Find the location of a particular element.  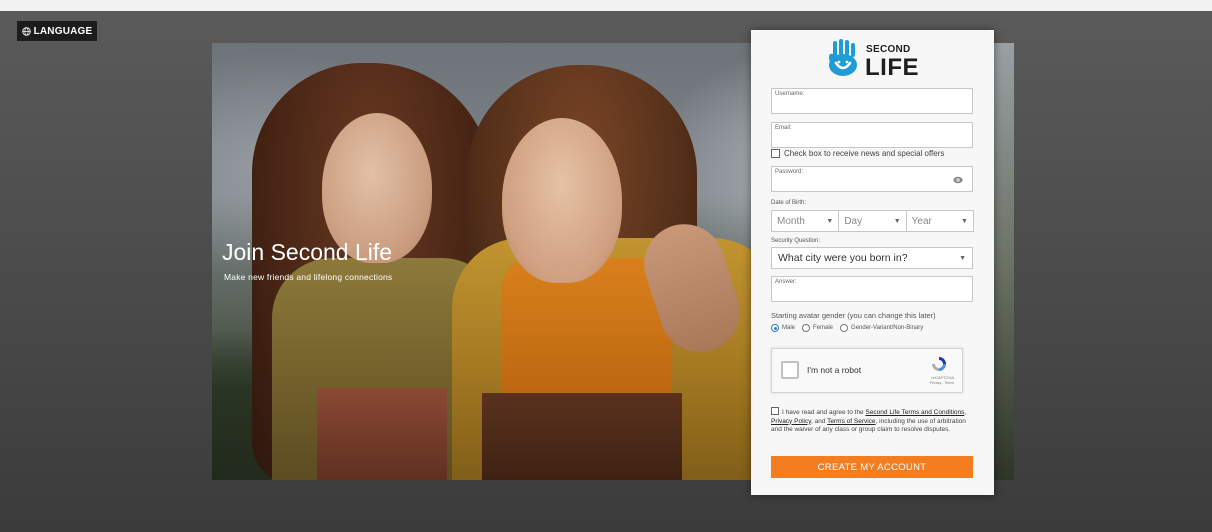

language-button: LANGUAGE is located at coordinates (57, 31).